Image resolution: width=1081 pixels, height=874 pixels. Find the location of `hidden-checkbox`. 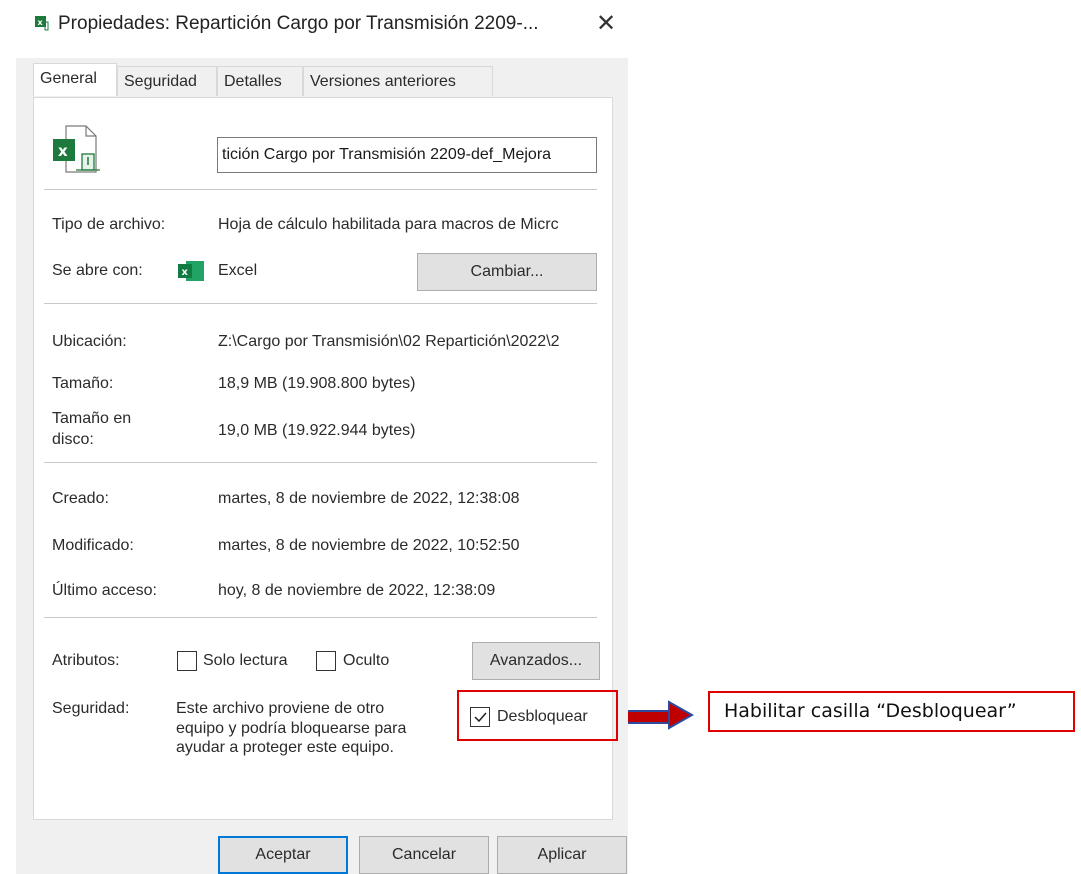

hidden-checkbox is located at coordinates (326, 661).